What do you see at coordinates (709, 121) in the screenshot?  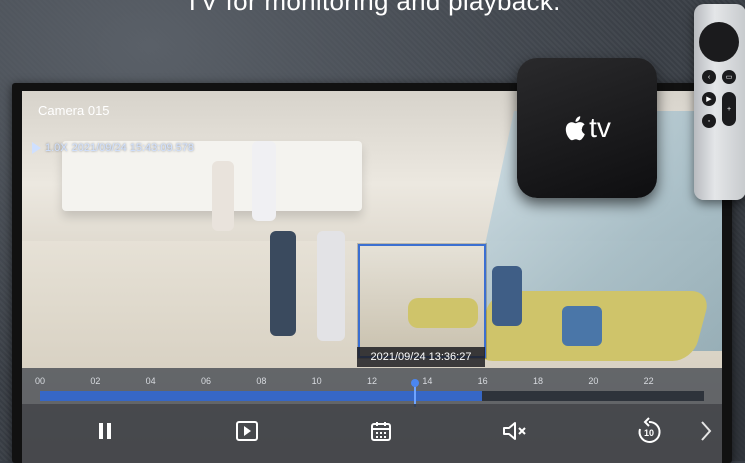 I see `remote-mute-icon: ◦` at bounding box center [709, 121].